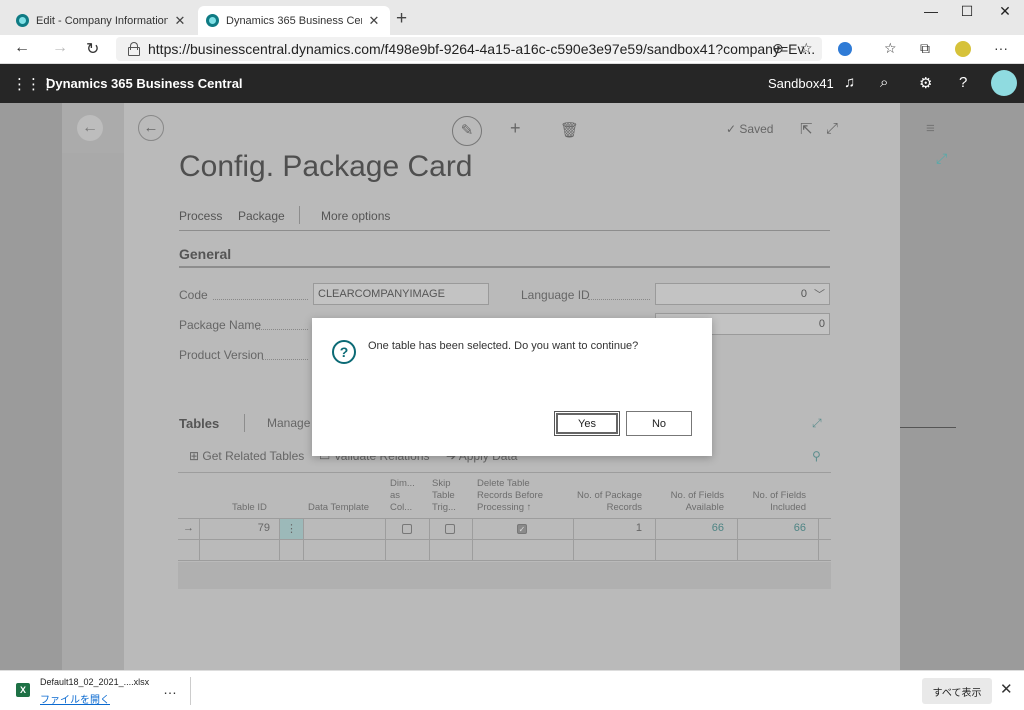 This screenshot has width=1024, height=710. I want to click on browser-tab-company-information: Edit - Company Information - Dy ✕, so click(102, 20).